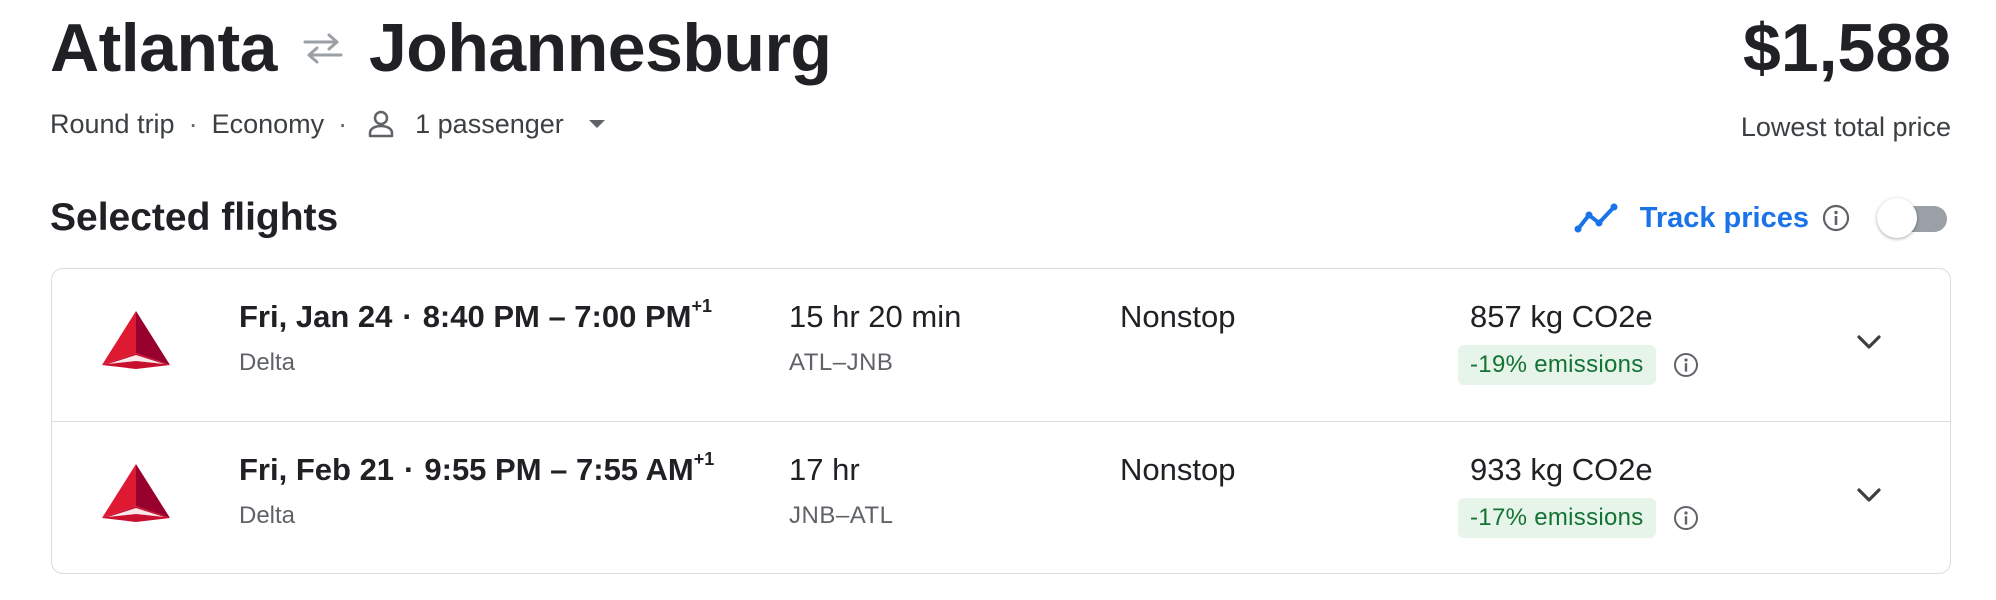 This screenshot has height=600, width=1996. Describe the element at coordinates (1724, 218) in the screenshot. I see `track-prices-label: Track prices` at that location.